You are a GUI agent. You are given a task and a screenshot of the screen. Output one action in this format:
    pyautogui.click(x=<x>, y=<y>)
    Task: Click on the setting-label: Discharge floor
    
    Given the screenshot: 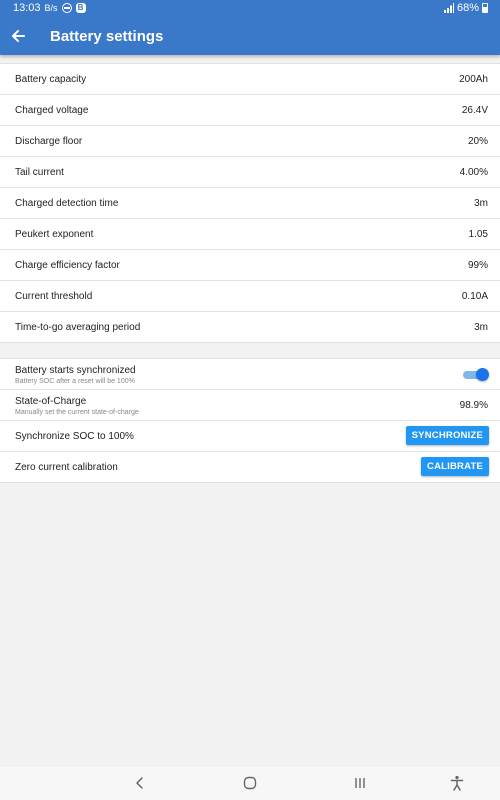 What is the action you would take?
    pyautogui.click(x=49, y=141)
    